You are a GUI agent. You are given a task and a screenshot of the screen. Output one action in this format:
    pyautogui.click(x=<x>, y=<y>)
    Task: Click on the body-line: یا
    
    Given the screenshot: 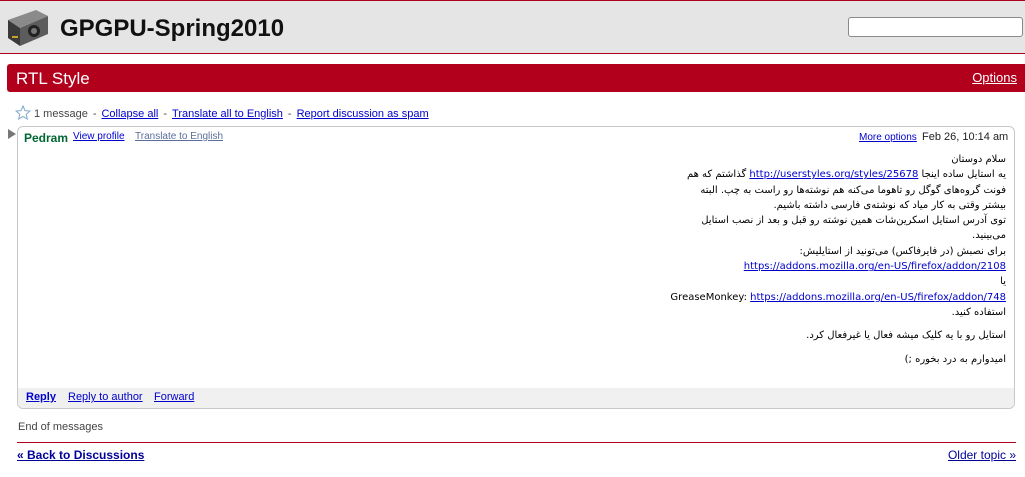 What is the action you would take?
    pyautogui.click(x=1003, y=282)
    